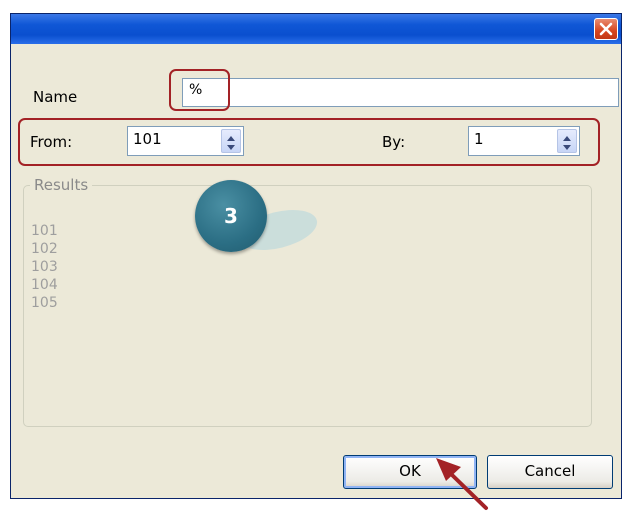 This screenshot has height=517, width=624. I want to click on name-highlight-box, so click(199, 90).